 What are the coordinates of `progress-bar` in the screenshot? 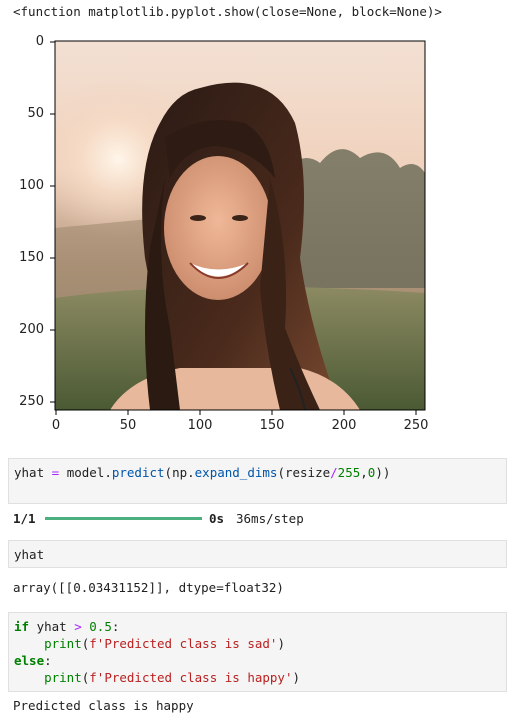 It's located at (123, 518).